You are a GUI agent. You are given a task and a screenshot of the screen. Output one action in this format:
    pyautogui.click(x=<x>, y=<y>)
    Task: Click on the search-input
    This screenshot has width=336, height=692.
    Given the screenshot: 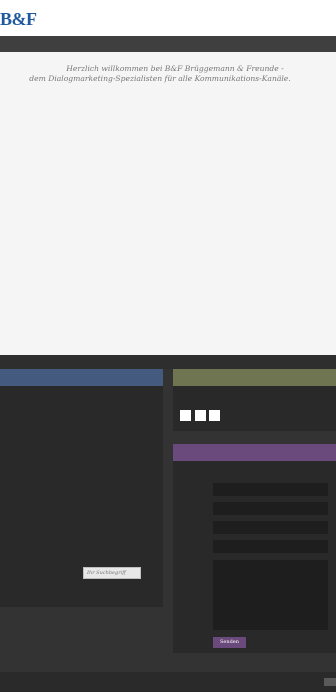 What is the action you would take?
    pyautogui.click(x=112, y=573)
    